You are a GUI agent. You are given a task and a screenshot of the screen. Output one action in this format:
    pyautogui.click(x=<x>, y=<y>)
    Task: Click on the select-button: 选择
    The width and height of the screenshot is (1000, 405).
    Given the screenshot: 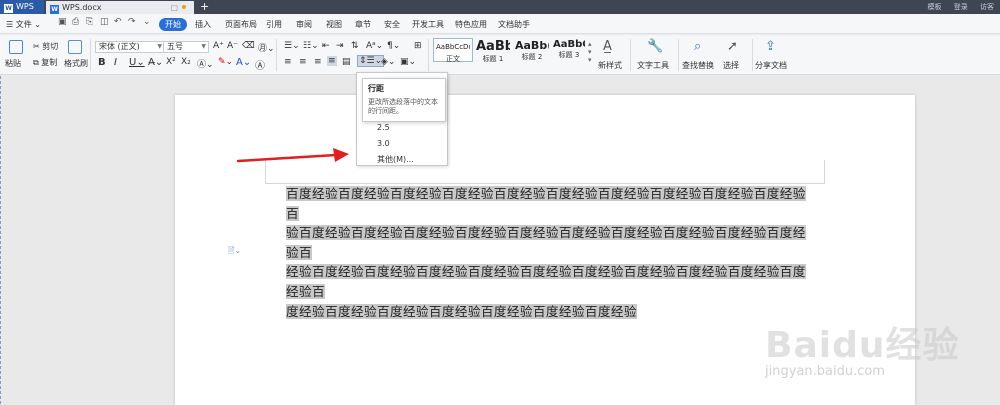 What is the action you would take?
    pyautogui.click(x=731, y=65)
    